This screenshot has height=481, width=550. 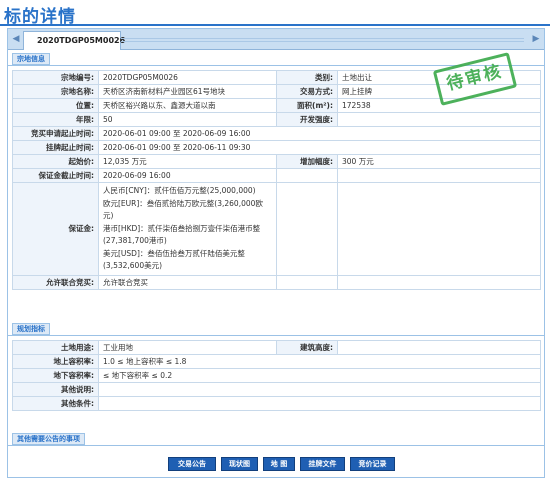 I want to click on section-other-label: 其他需要公告的事项, so click(x=48, y=439).